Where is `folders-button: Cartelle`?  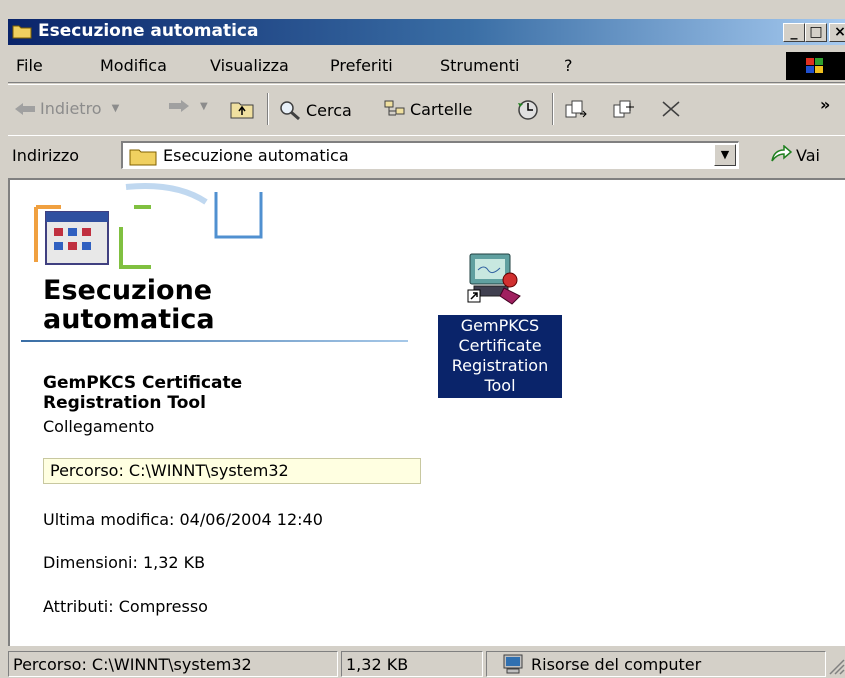 folders-button: Cartelle is located at coordinates (428, 109).